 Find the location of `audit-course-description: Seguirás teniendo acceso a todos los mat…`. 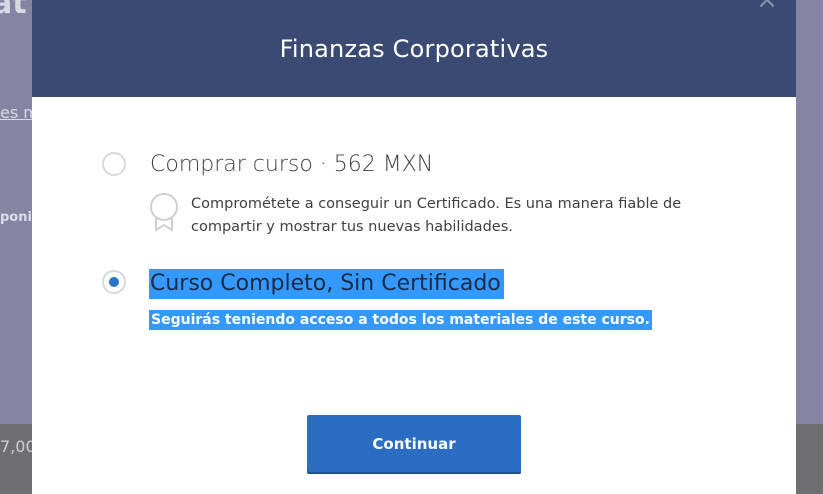

audit-course-description: Seguirás teniendo acceso a todos los mat… is located at coordinates (400, 320).